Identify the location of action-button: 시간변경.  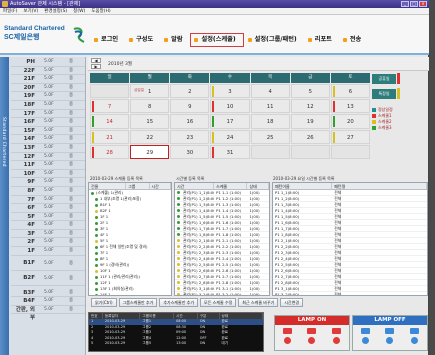
(292, 302).